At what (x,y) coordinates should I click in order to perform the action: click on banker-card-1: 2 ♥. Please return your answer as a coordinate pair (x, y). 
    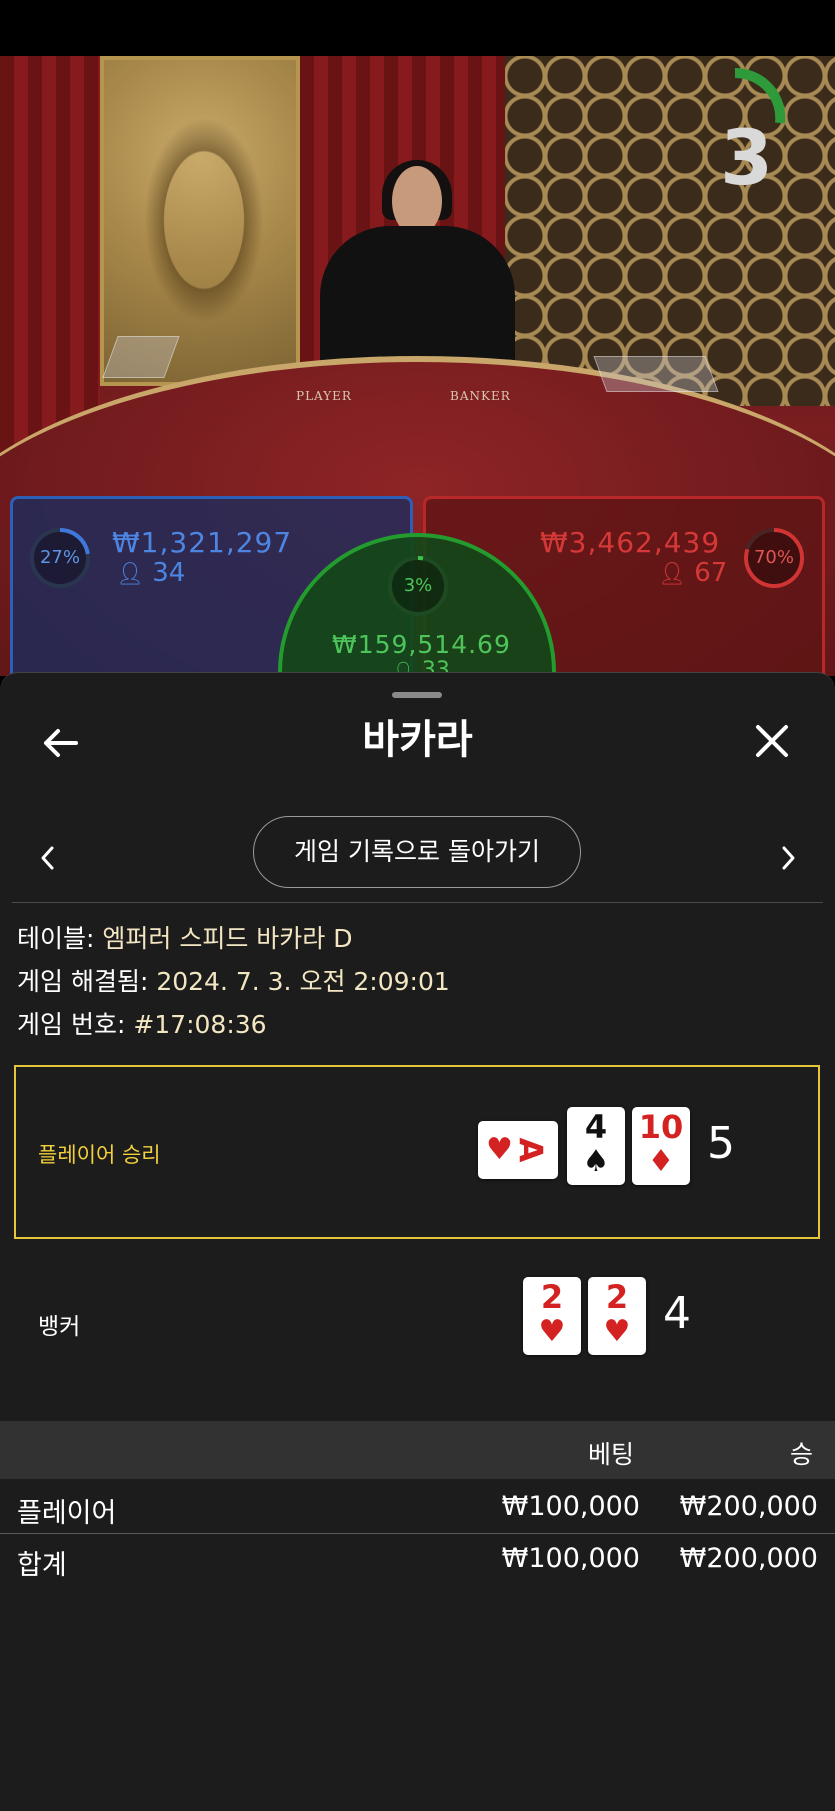
    Looking at the image, I should click on (552, 1316).